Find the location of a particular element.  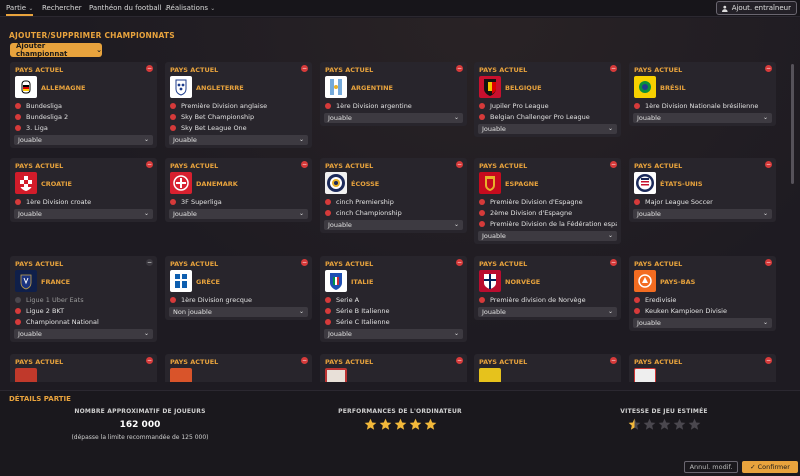

menu-partie: Partie ⌄ is located at coordinates (20, 10).